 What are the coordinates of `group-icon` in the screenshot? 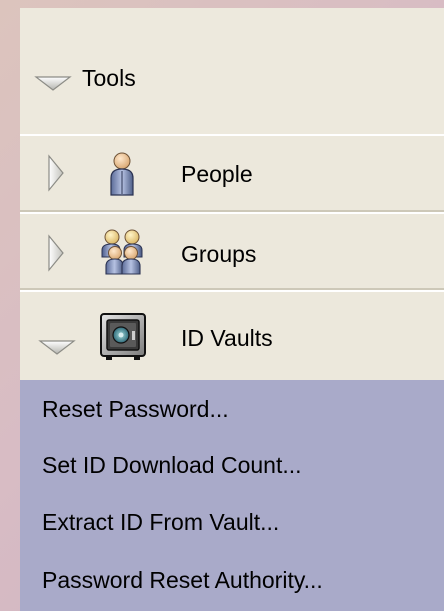 It's located at (122, 252).